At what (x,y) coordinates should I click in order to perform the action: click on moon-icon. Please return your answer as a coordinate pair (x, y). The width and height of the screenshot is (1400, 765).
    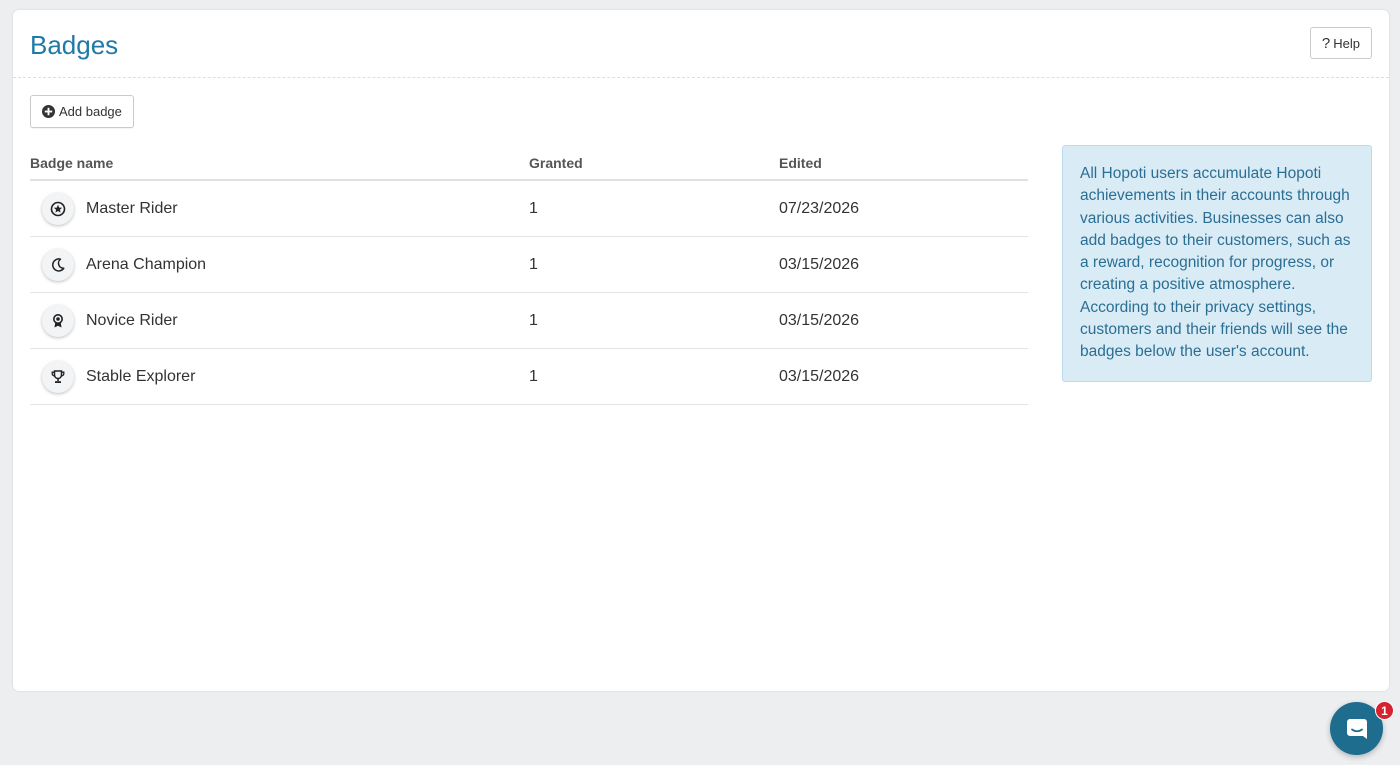
    Looking at the image, I should click on (58, 264).